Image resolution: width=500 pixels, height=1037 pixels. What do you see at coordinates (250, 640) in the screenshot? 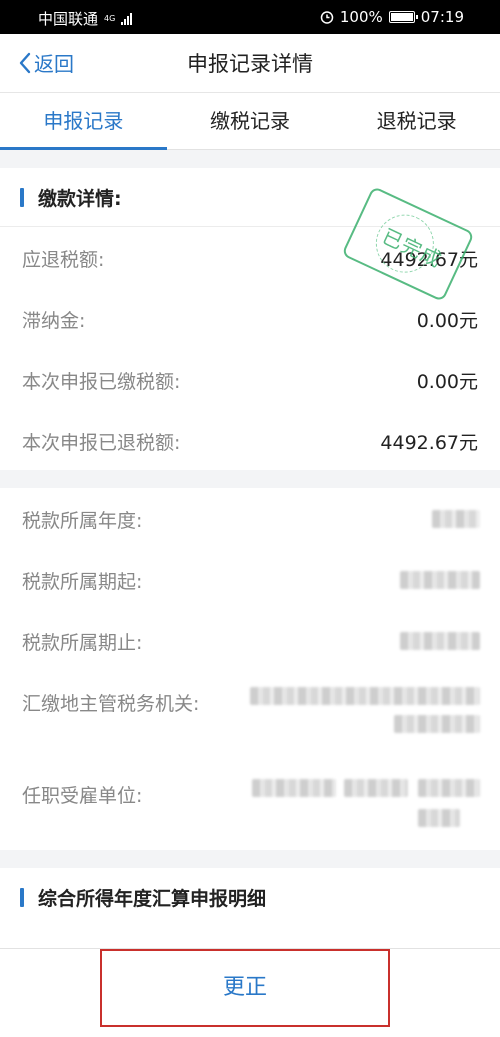
I see `period-end-row: 税款所属期止:` at bounding box center [250, 640].